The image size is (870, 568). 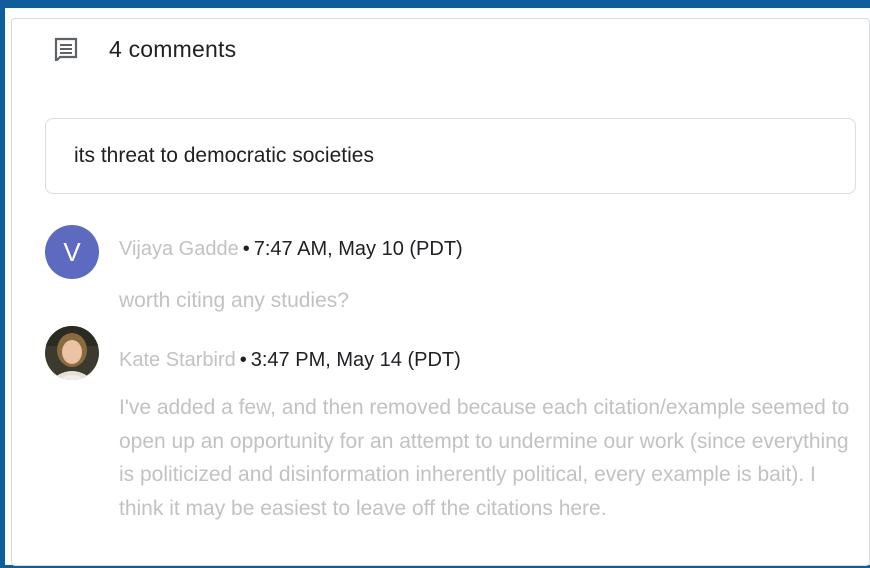 I want to click on comment-text: worth citing any studies?, so click(x=234, y=300).